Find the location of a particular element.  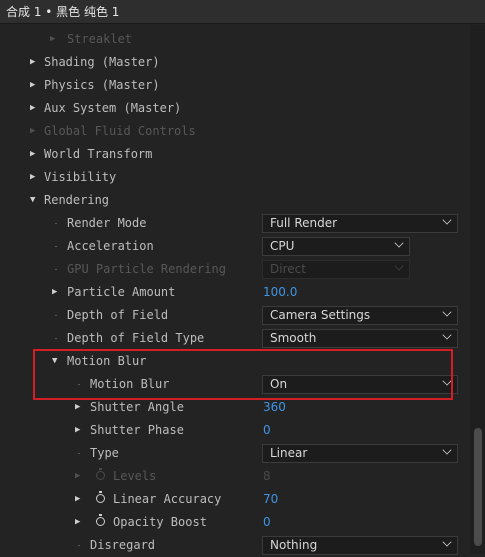

row-acceleration: Acceleration CPU is located at coordinates (235, 246).